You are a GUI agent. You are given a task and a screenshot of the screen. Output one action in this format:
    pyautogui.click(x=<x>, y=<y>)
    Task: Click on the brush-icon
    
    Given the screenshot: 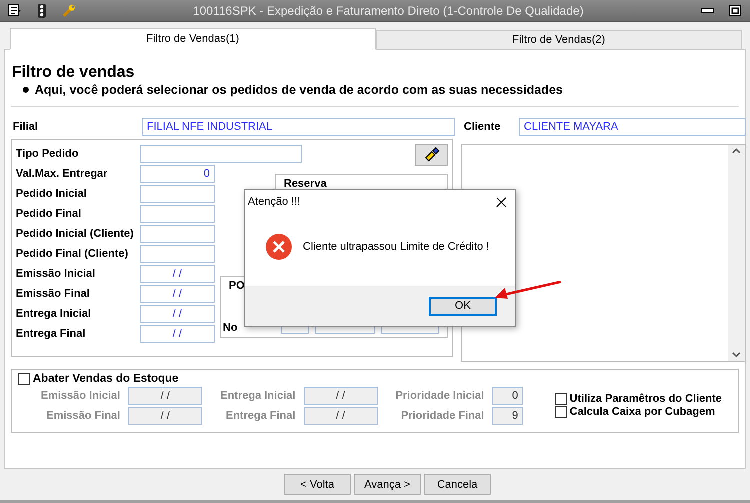 What is the action you would take?
    pyautogui.click(x=432, y=155)
    